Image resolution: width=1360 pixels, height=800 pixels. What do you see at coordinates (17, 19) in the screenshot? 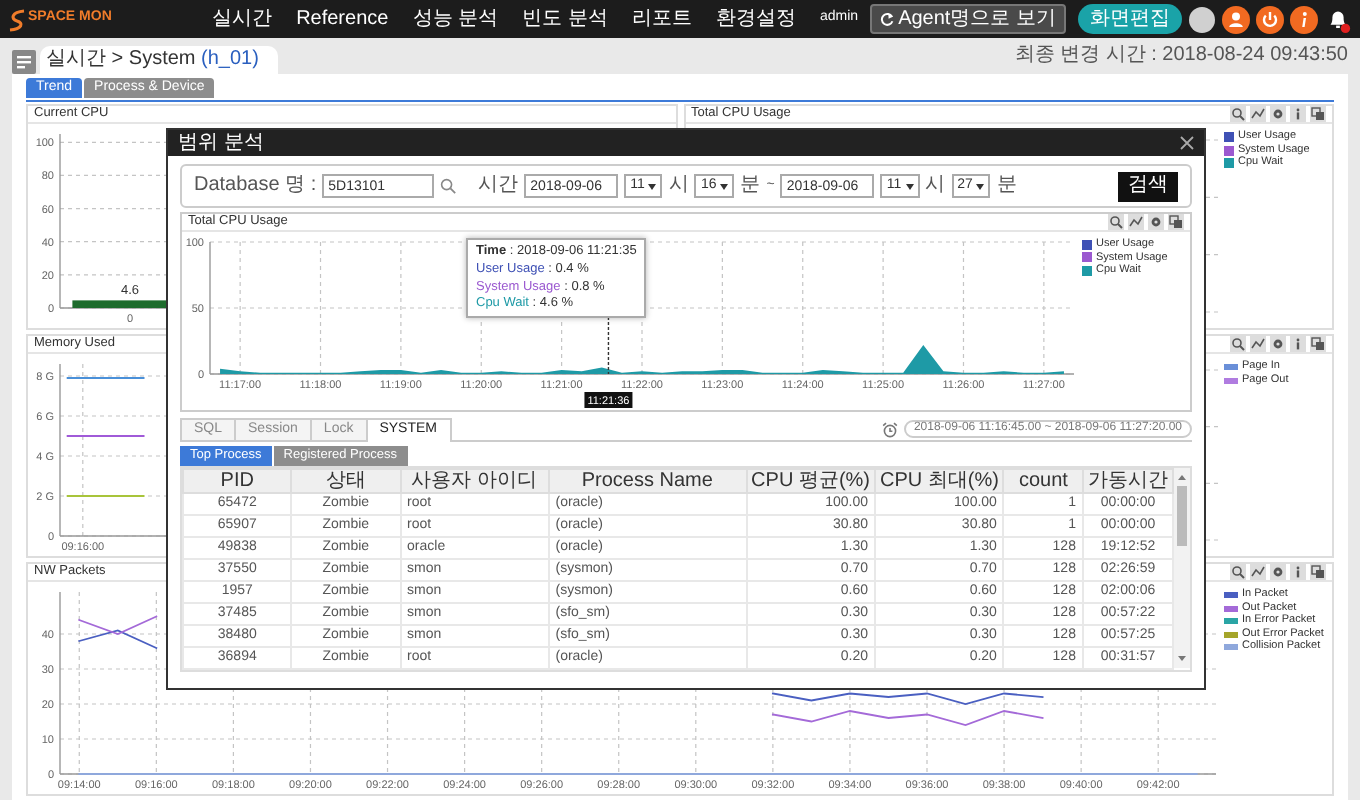
I see `swoosh-icon` at bounding box center [17, 19].